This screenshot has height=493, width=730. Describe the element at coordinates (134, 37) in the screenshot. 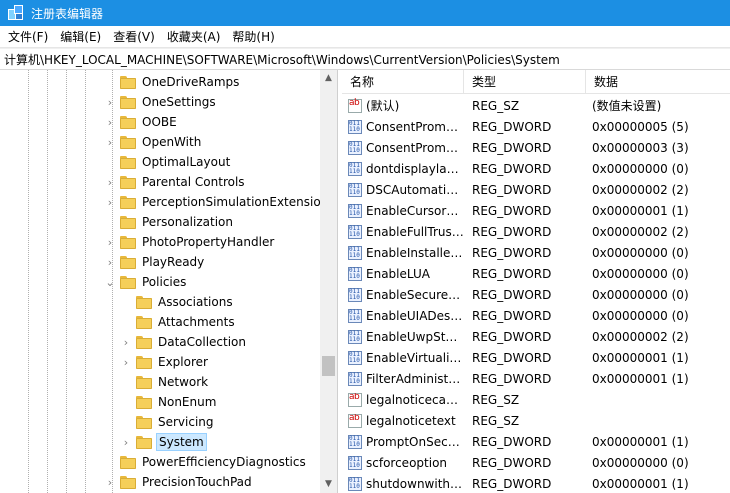

I see `menu-view: 查看(V)` at that location.